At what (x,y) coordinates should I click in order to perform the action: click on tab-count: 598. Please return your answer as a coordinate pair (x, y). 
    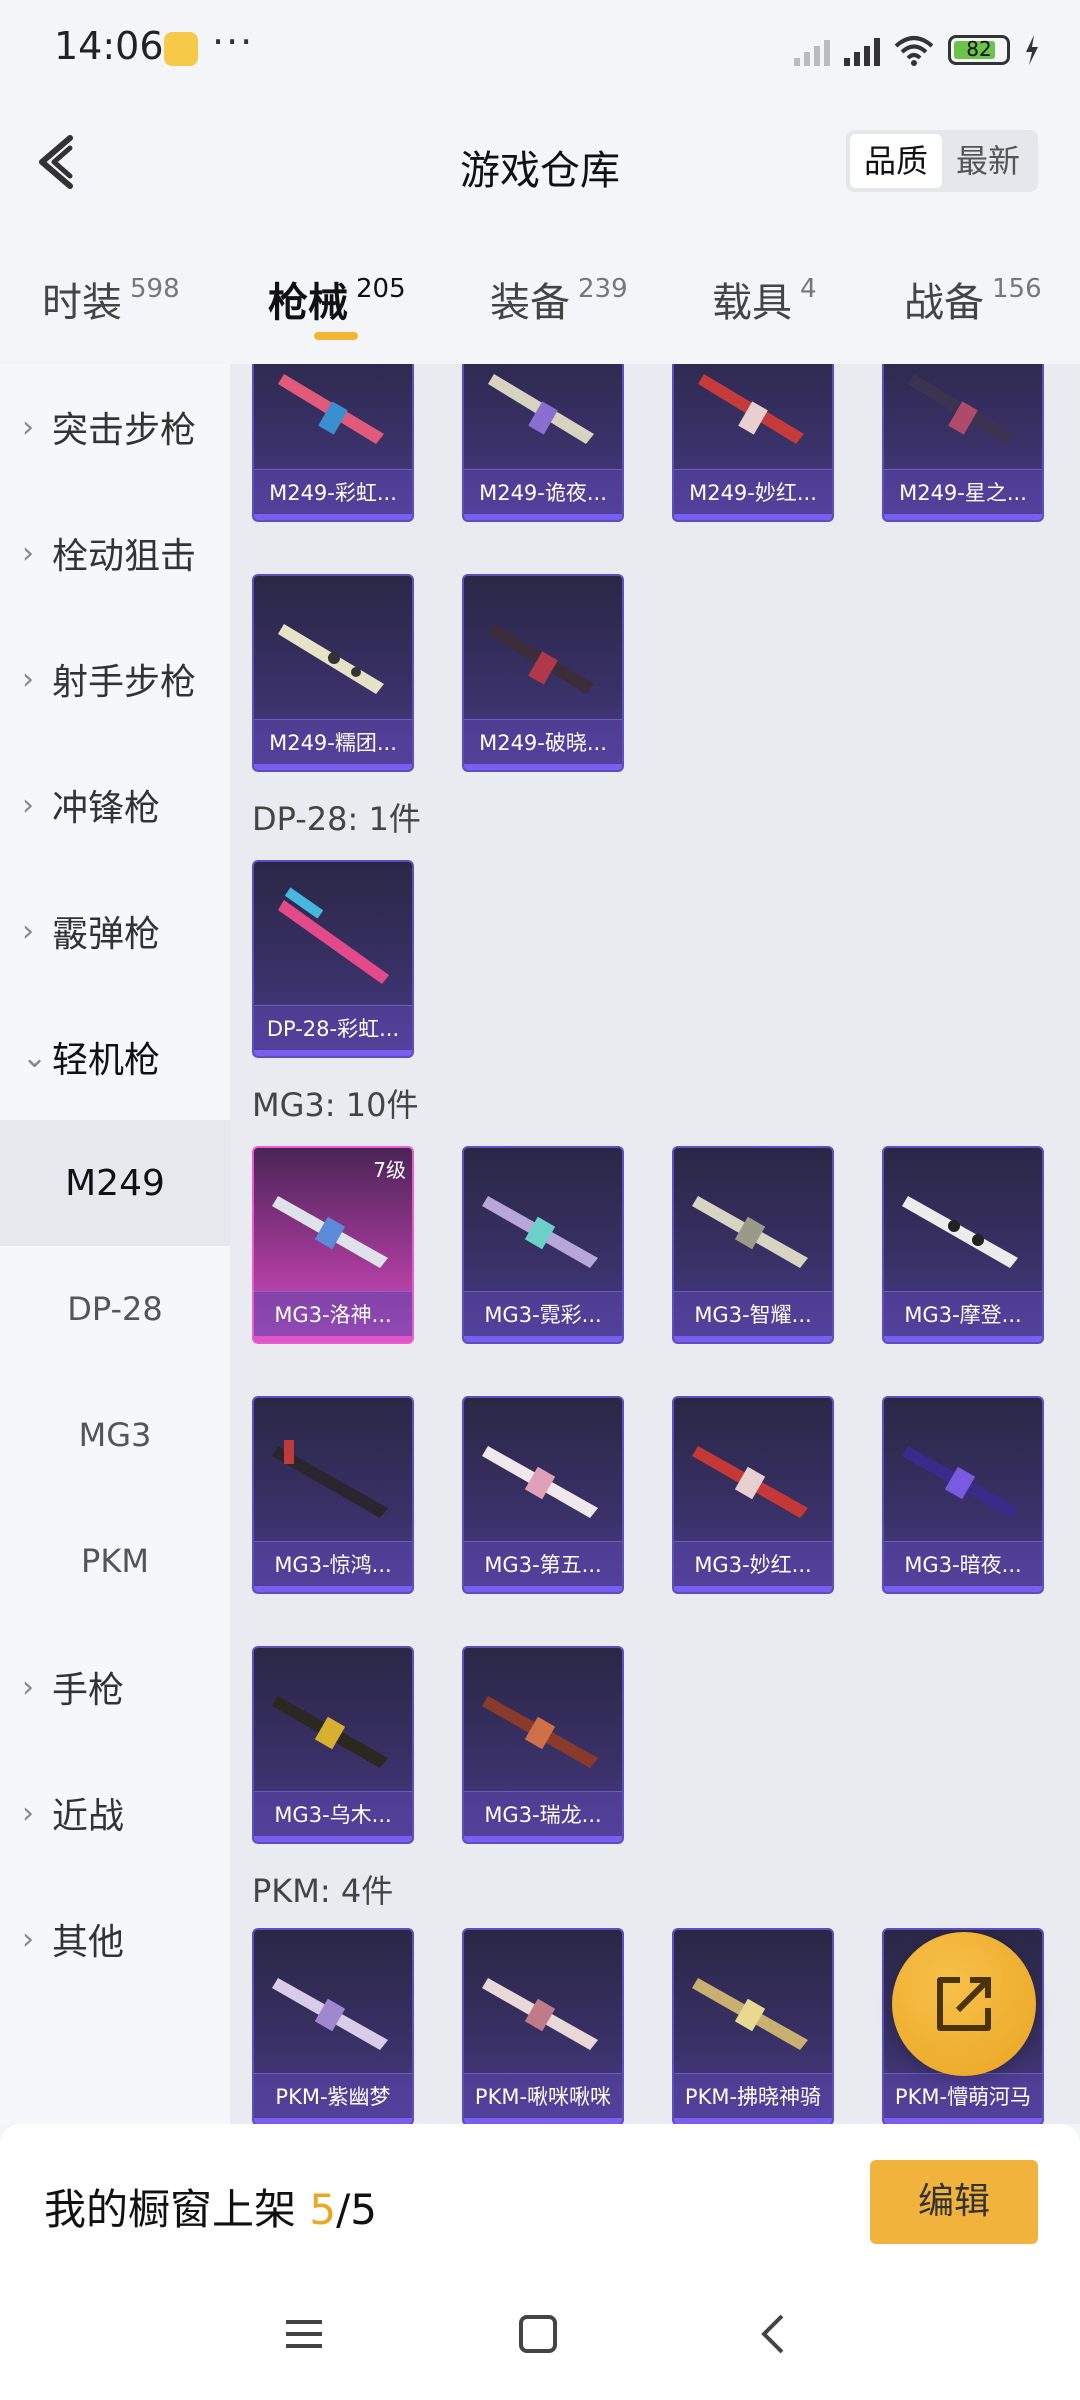
    Looking at the image, I should click on (155, 289).